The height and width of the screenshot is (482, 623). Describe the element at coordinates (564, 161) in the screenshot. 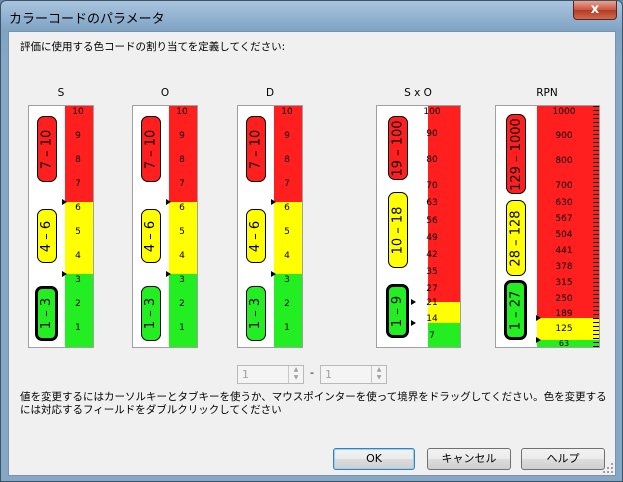

I see `tick-label: 800` at that location.